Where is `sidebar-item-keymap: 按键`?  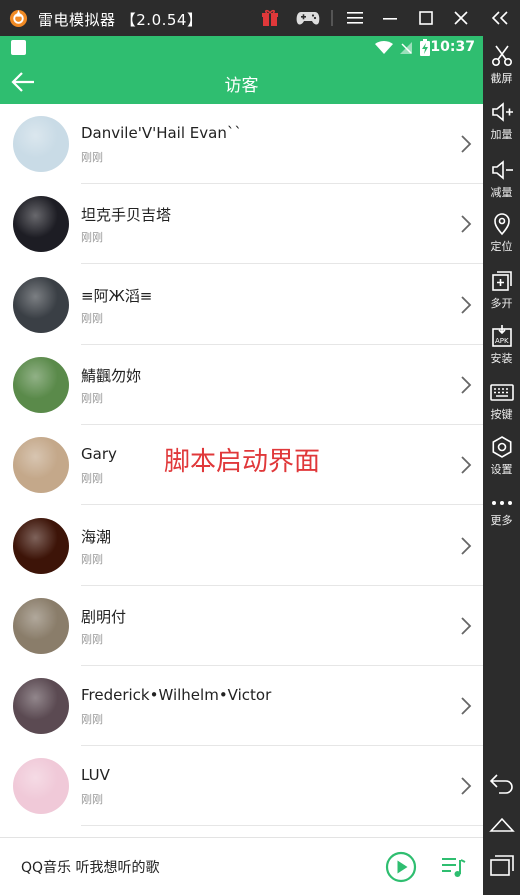
sidebar-item-keymap: 按键 is located at coordinates (501, 407).